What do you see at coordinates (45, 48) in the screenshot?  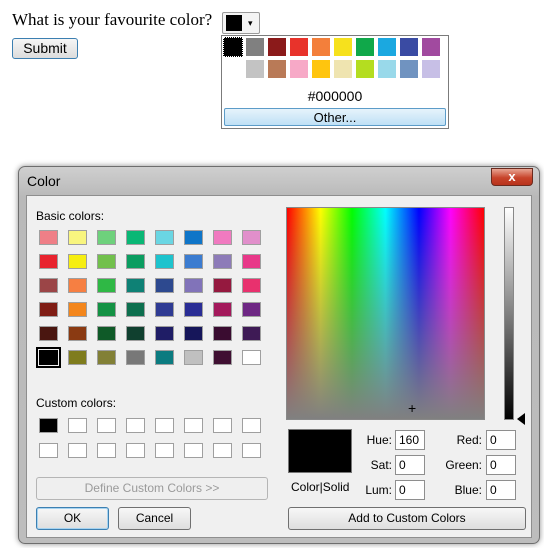 I see `submit-button: Submit` at bounding box center [45, 48].